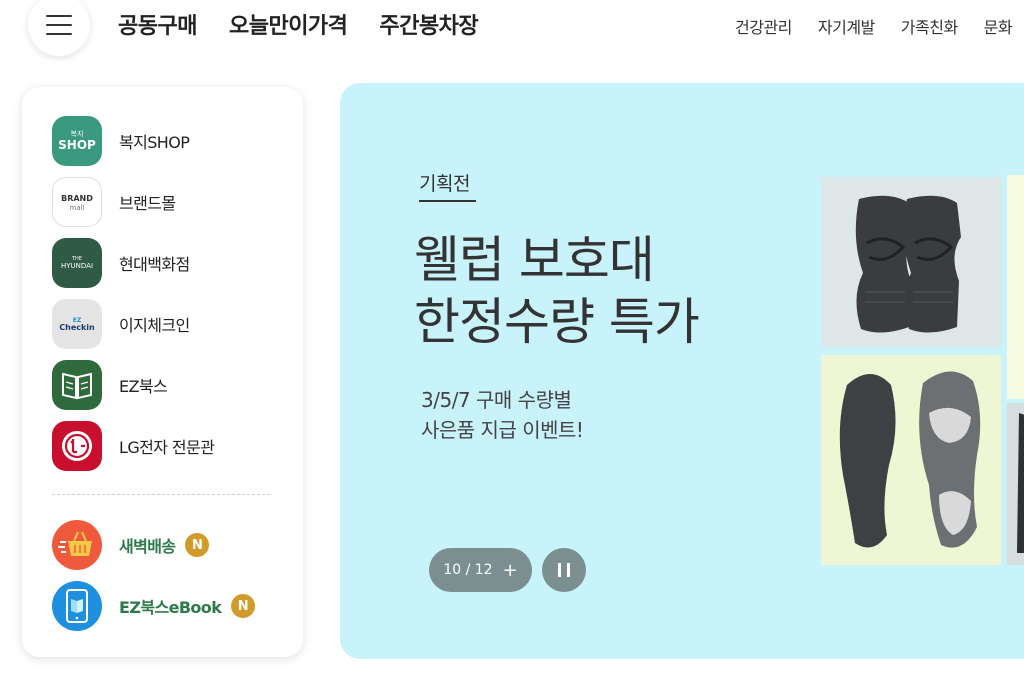 The width and height of the screenshot is (1024, 684). I want to click on banner-desc-line: 사은품 지급 이벤트!, so click(502, 430).